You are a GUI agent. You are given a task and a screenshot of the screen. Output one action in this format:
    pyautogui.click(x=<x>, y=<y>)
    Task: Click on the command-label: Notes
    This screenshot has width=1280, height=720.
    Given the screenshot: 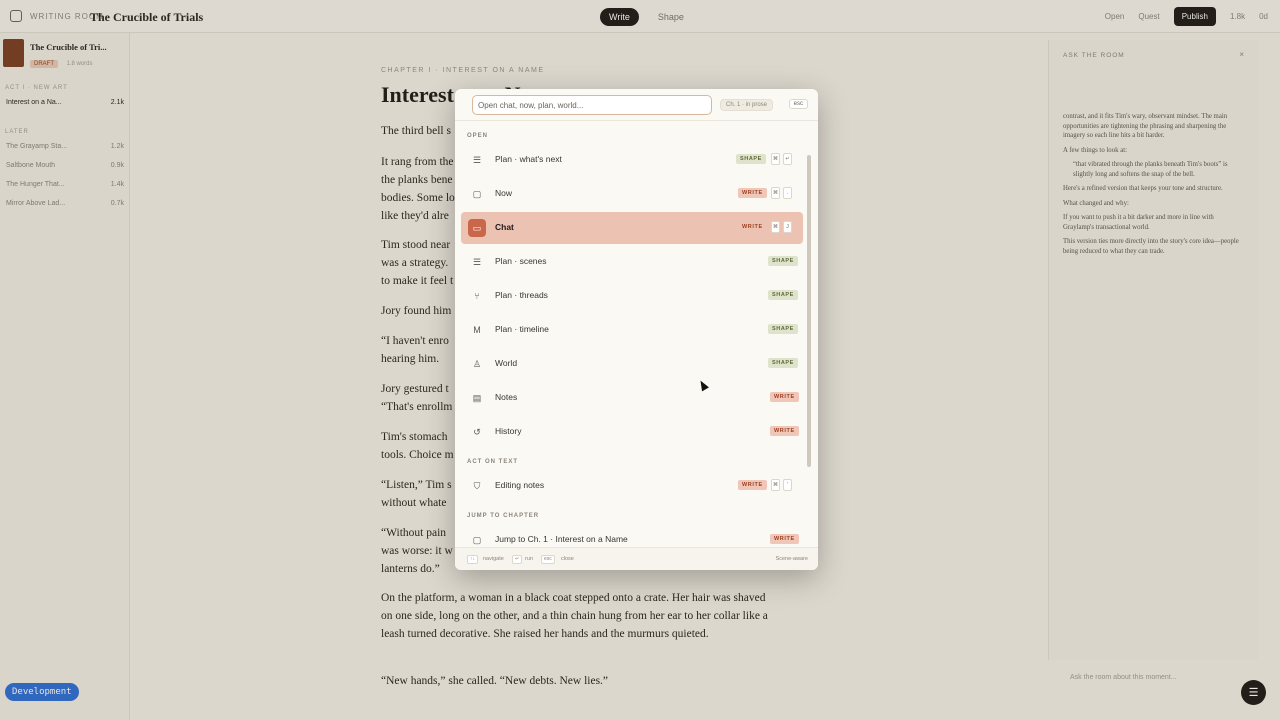 What is the action you would take?
    pyautogui.click(x=506, y=397)
    